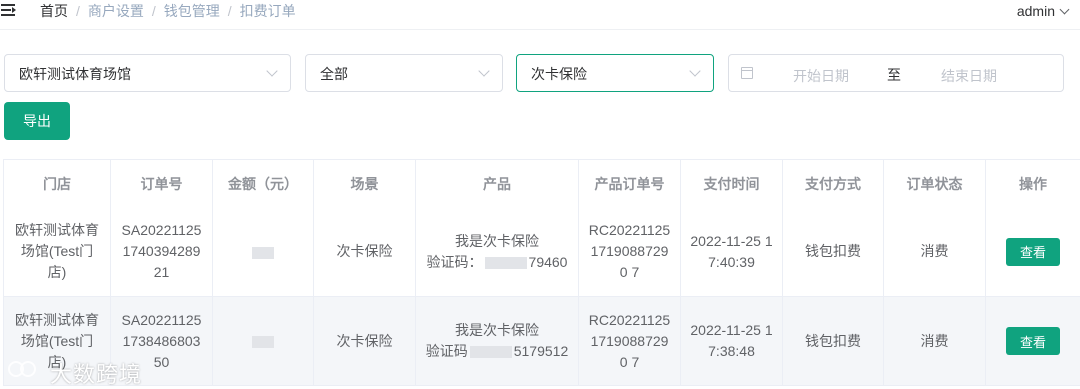  Describe the element at coordinates (1032, 183) in the screenshot. I see `column-header-actions: 操作` at that location.